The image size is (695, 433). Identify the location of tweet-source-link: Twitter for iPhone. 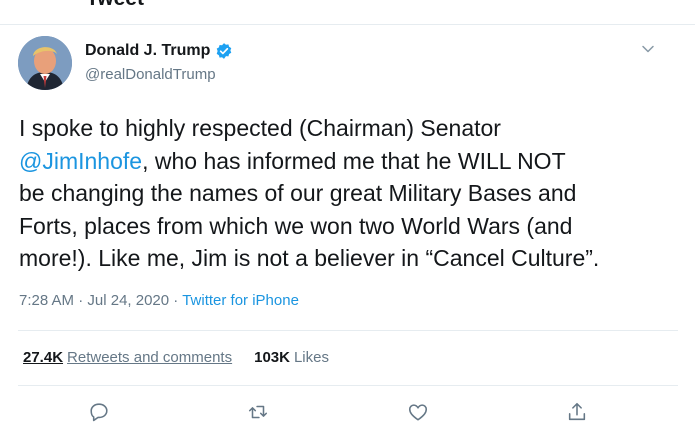
(240, 300).